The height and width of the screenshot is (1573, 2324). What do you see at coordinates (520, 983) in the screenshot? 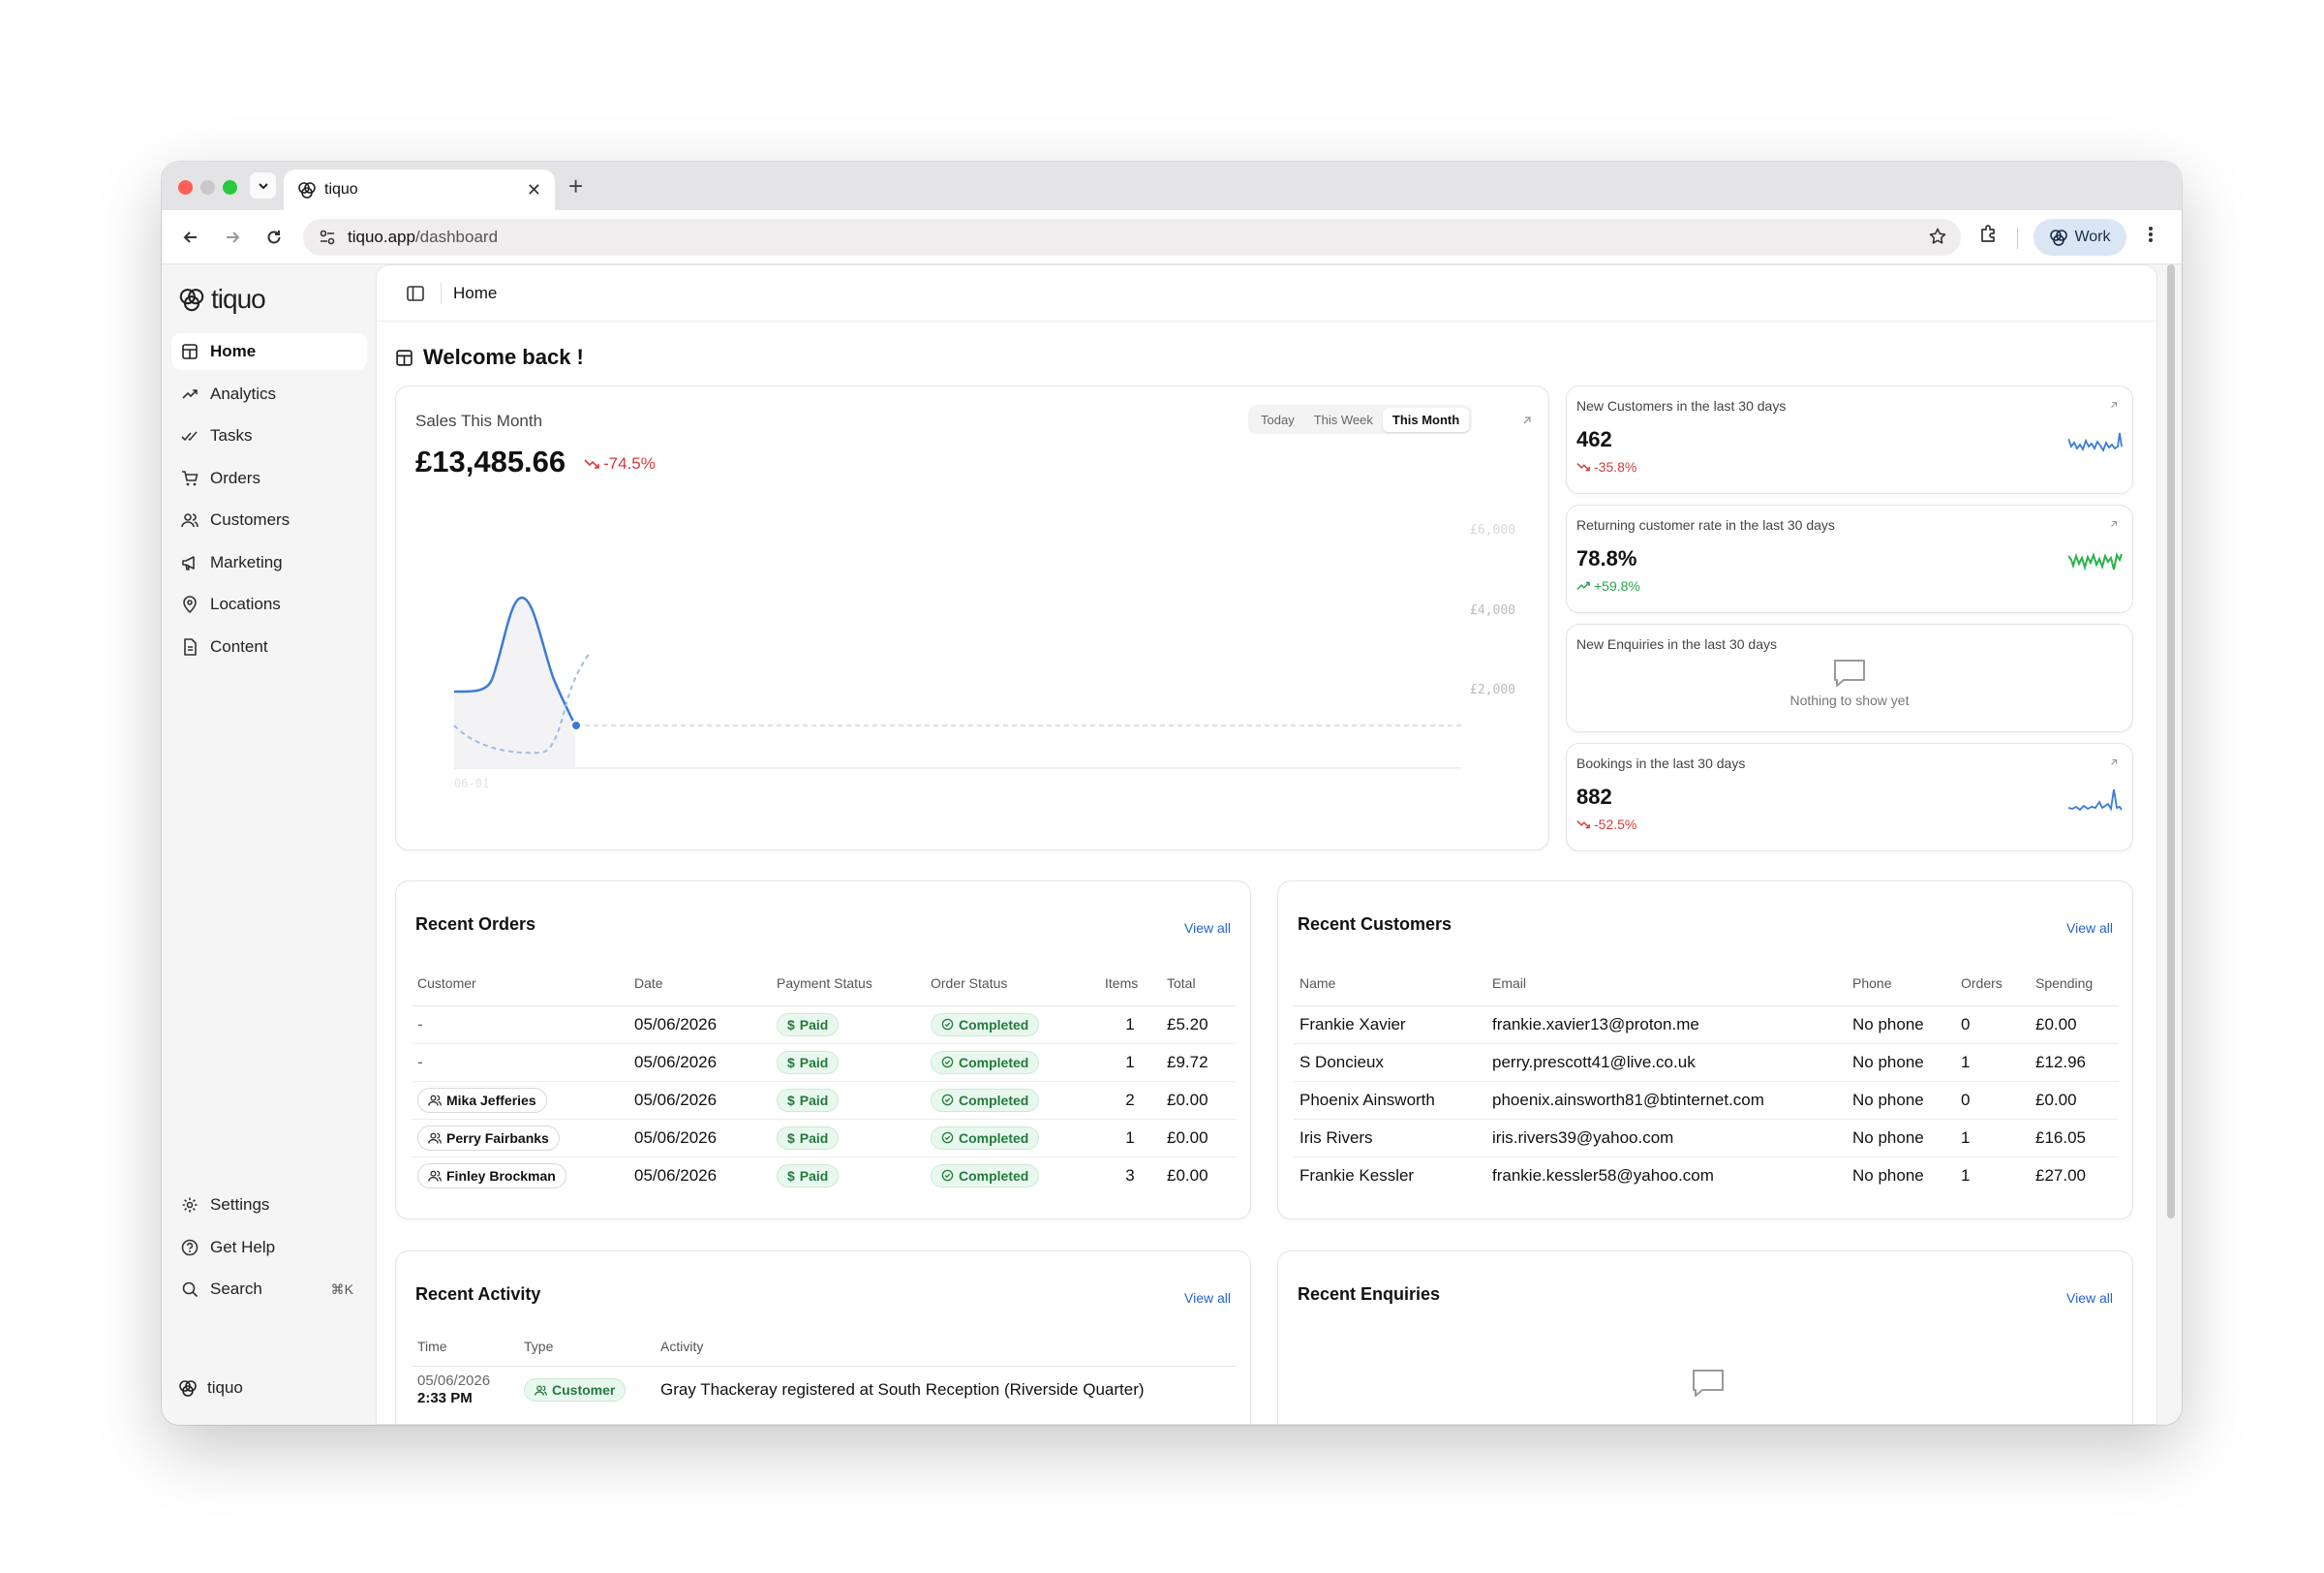
I see `column-header: Customer` at bounding box center [520, 983].